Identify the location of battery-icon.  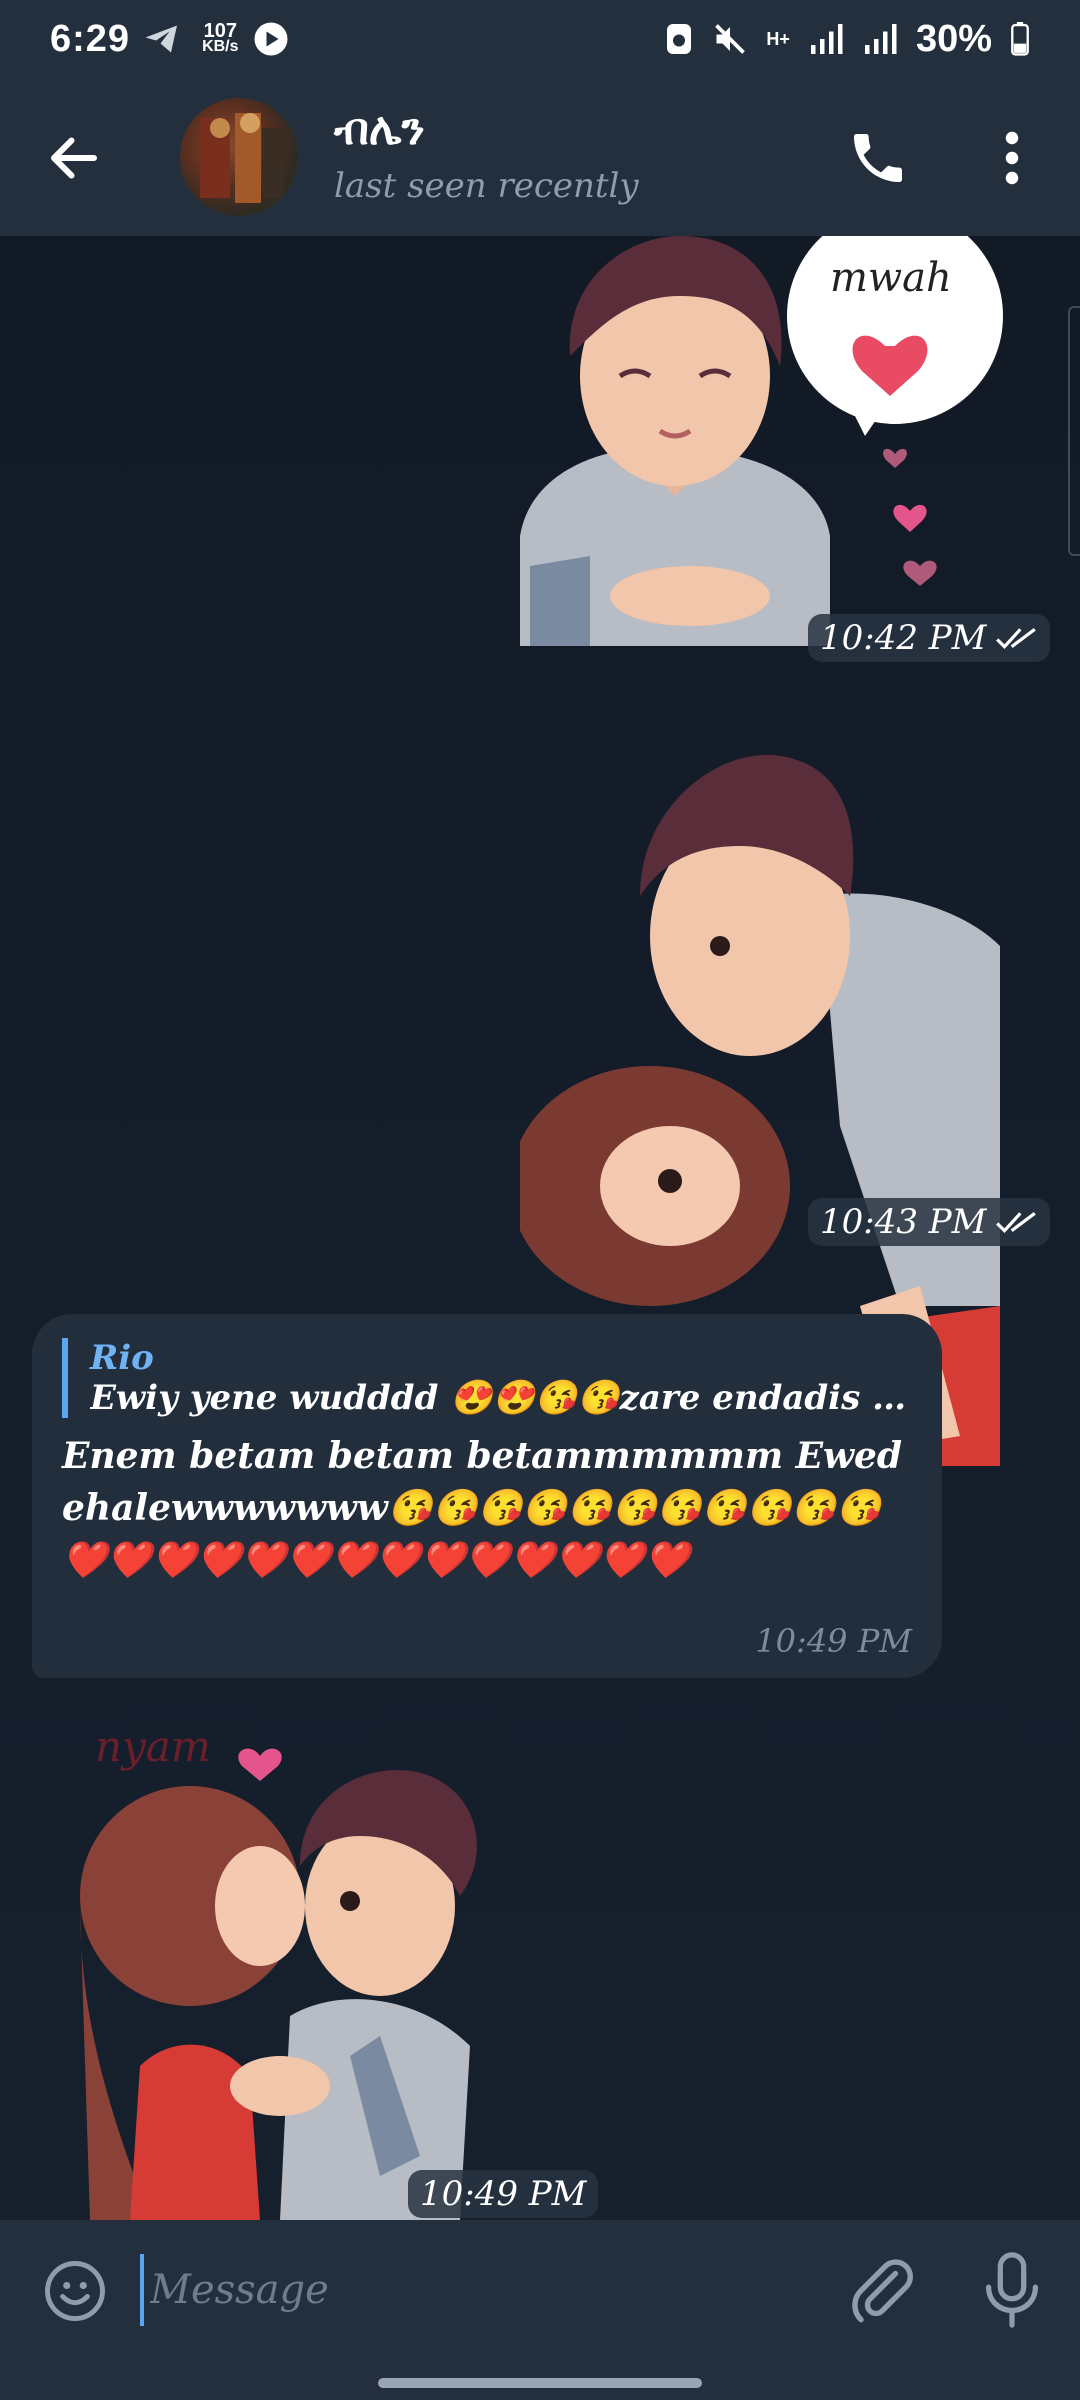
(1020, 39).